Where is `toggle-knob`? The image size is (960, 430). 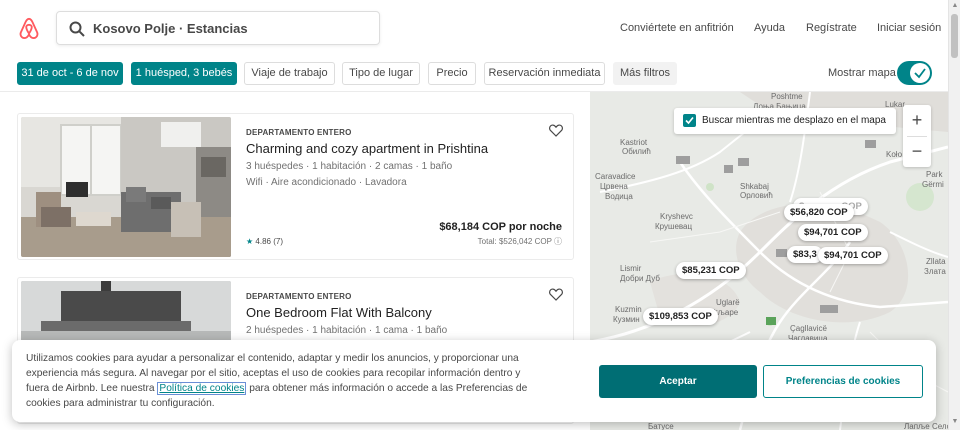 toggle-knob is located at coordinates (920, 73).